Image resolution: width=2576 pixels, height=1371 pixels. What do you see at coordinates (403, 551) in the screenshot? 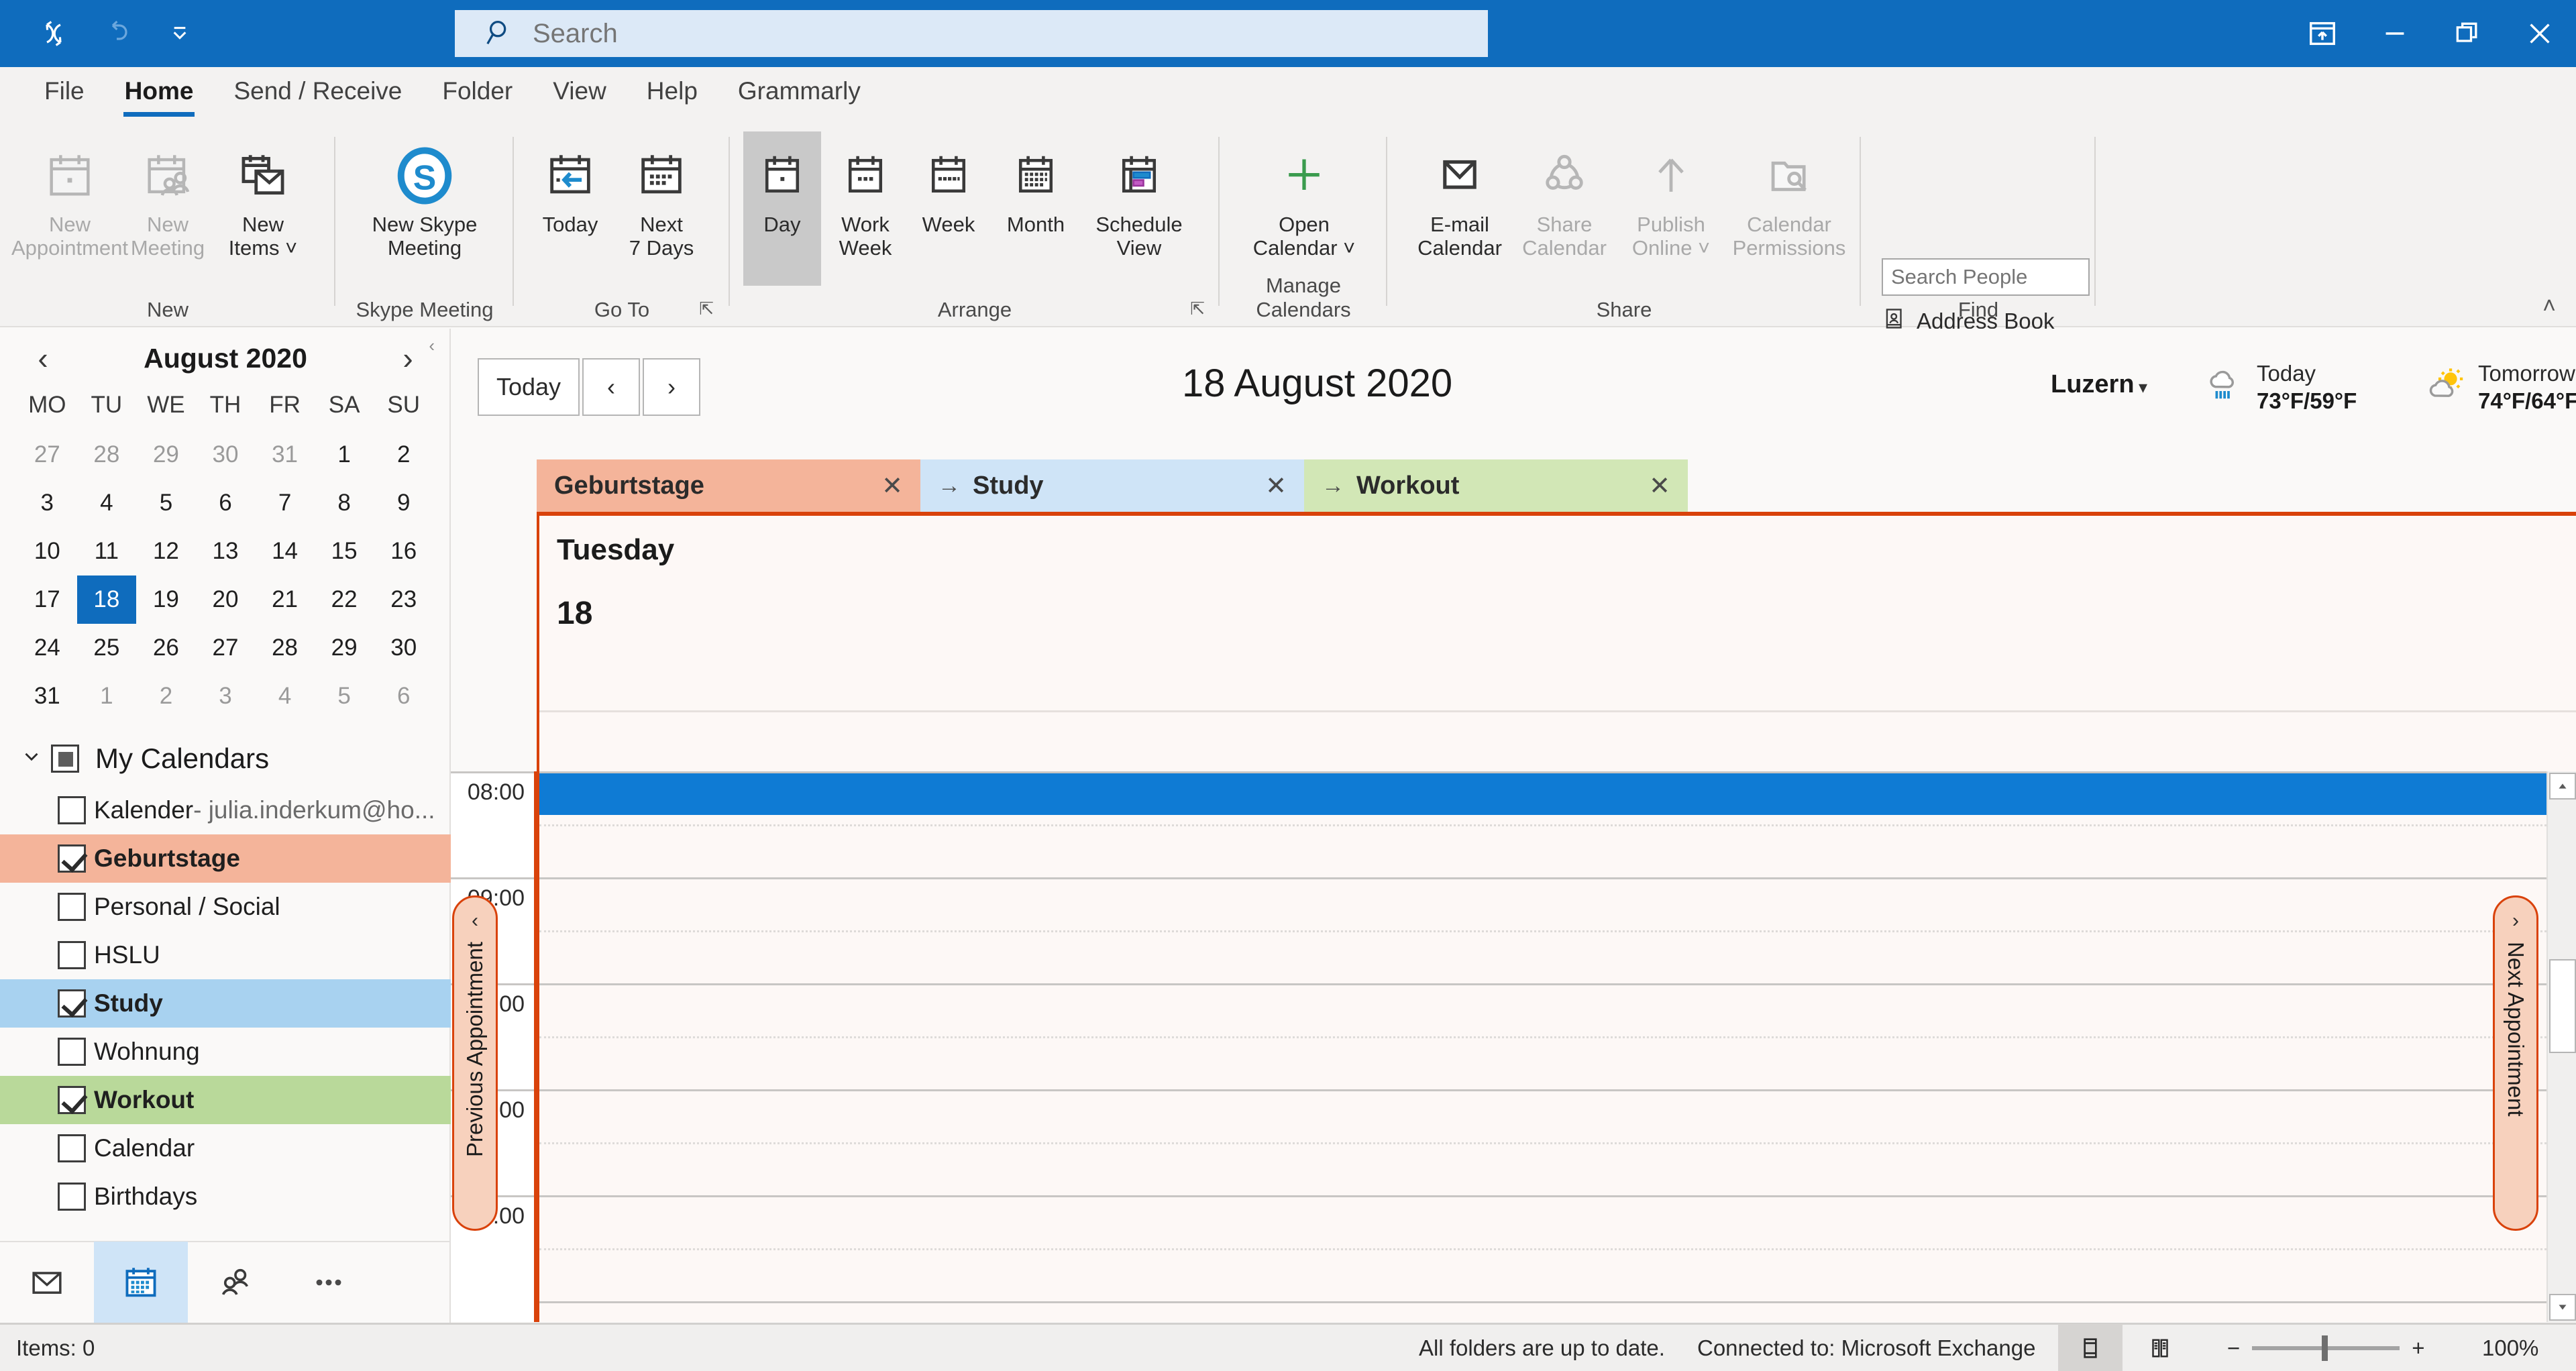
I see `mini-calendar-day: 16` at bounding box center [403, 551].